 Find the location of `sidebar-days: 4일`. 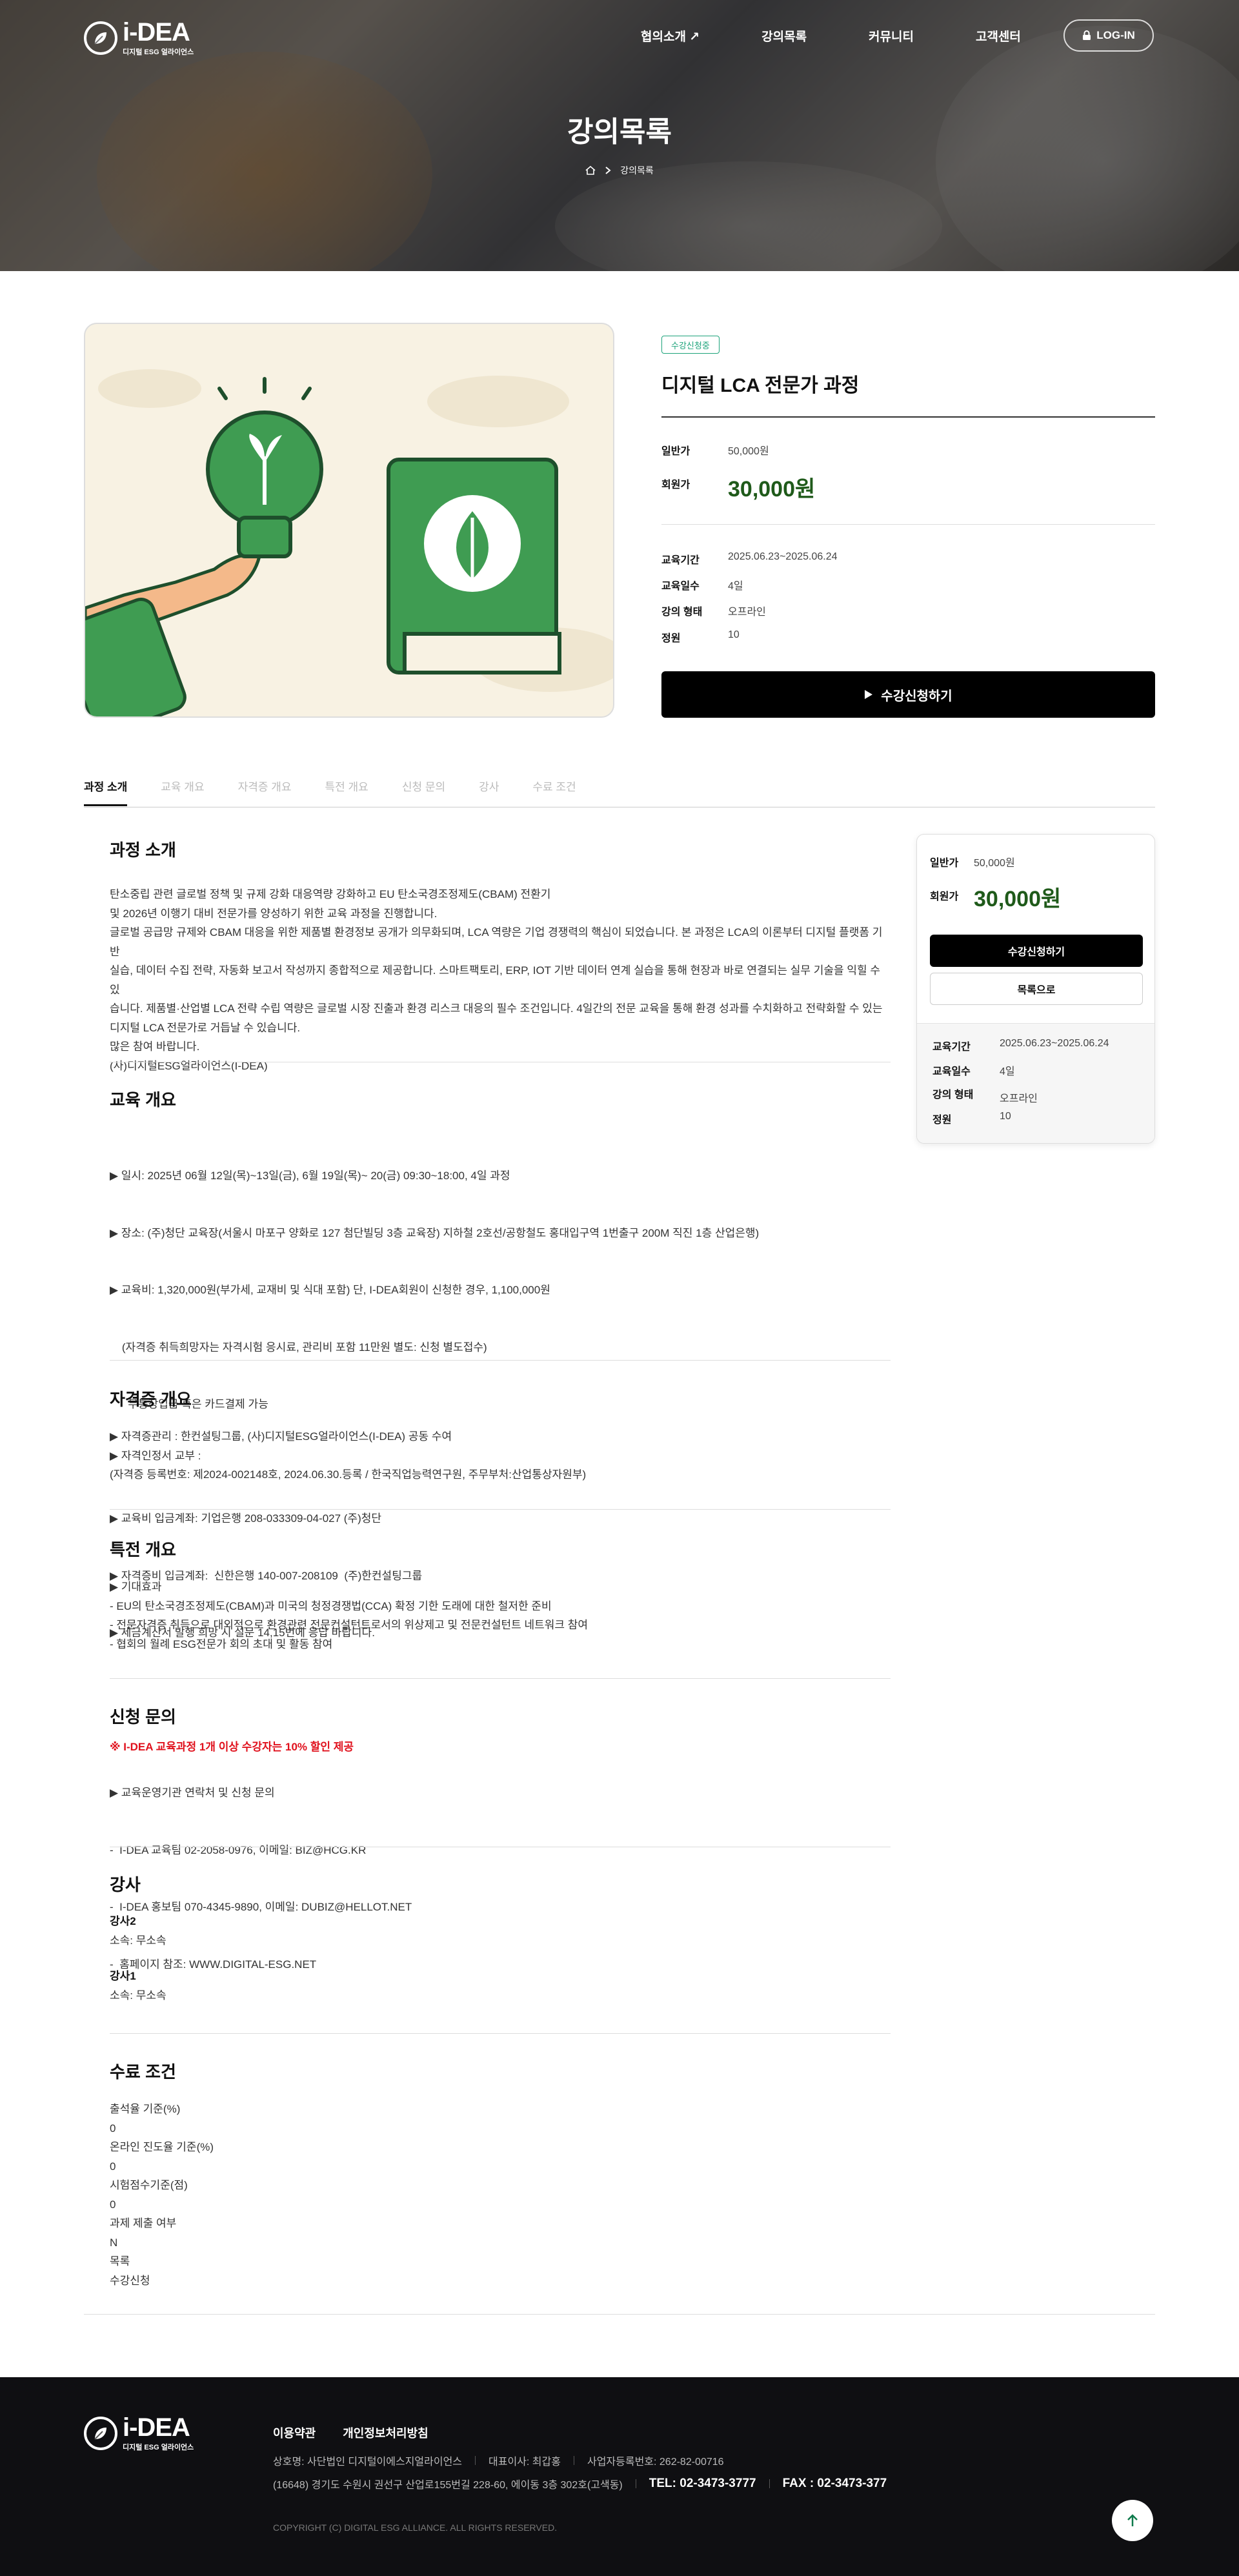

sidebar-days: 4일 is located at coordinates (1007, 1071).